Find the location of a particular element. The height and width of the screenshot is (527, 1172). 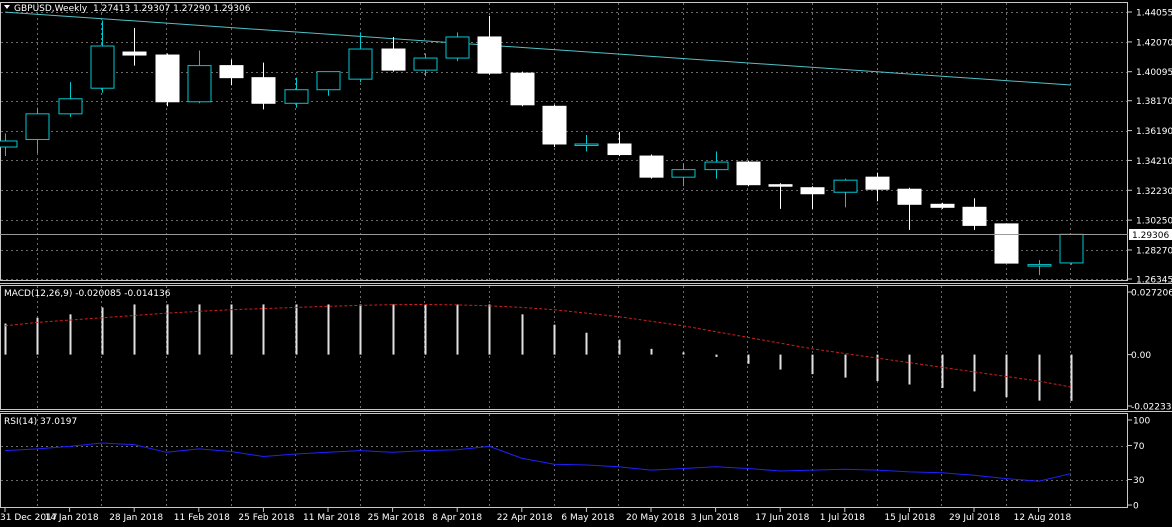

macd-tick-label: 0.00 is located at coordinates (1141, 356).